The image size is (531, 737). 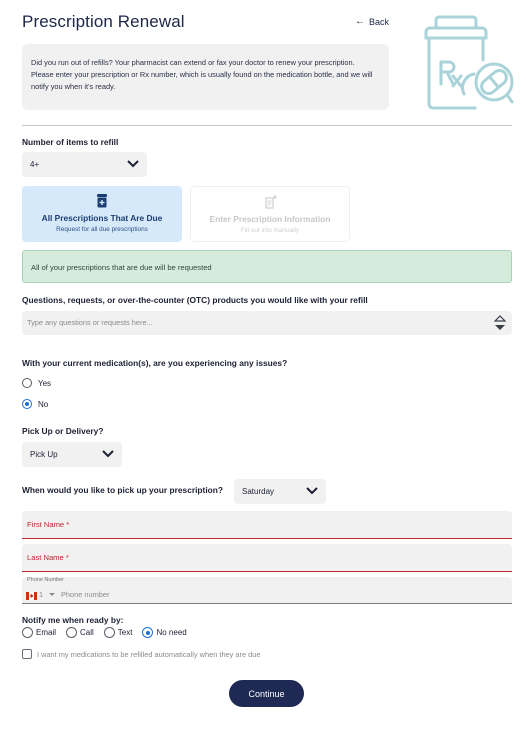 What do you see at coordinates (500, 323) in the screenshot?
I see `resize-handle-icon` at bounding box center [500, 323].